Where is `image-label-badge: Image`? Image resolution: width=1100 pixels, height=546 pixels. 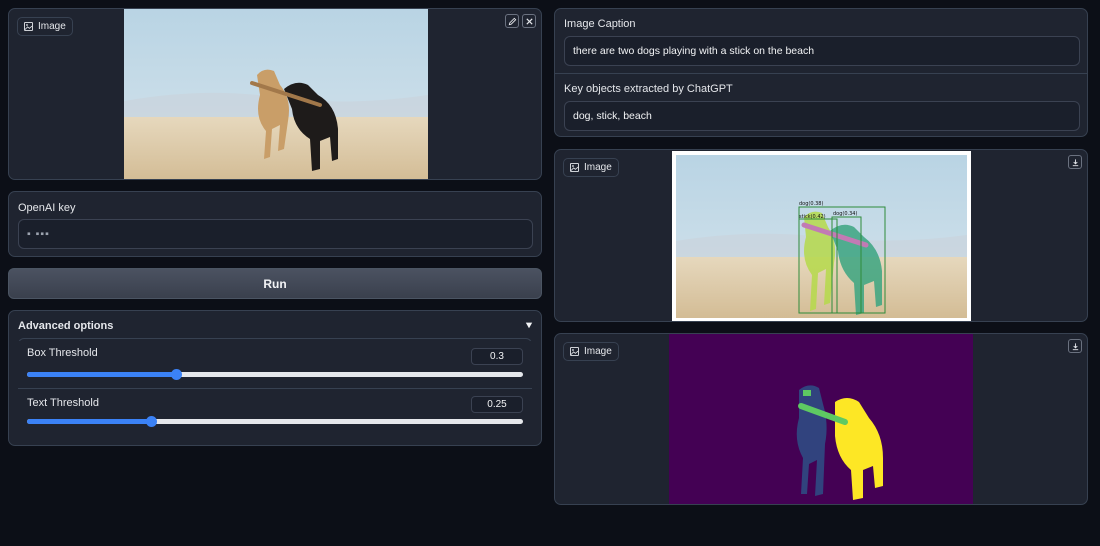
image-label-badge: Image is located at coordinates (45, 26).